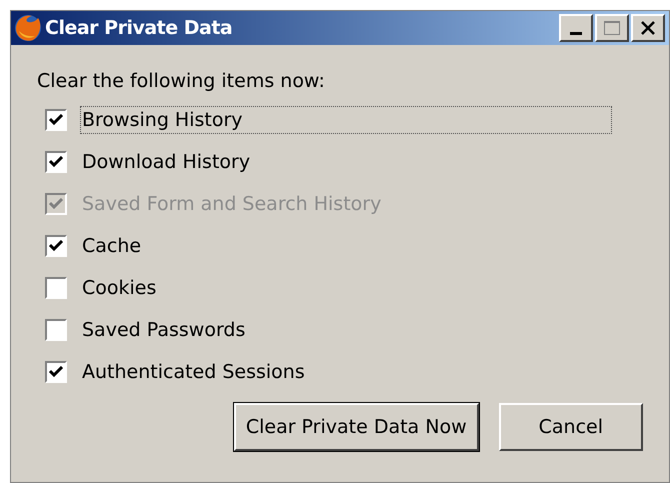 This screenshot has width=670, height=483. I want to click on fox-globe-icon, so click(28, 28).